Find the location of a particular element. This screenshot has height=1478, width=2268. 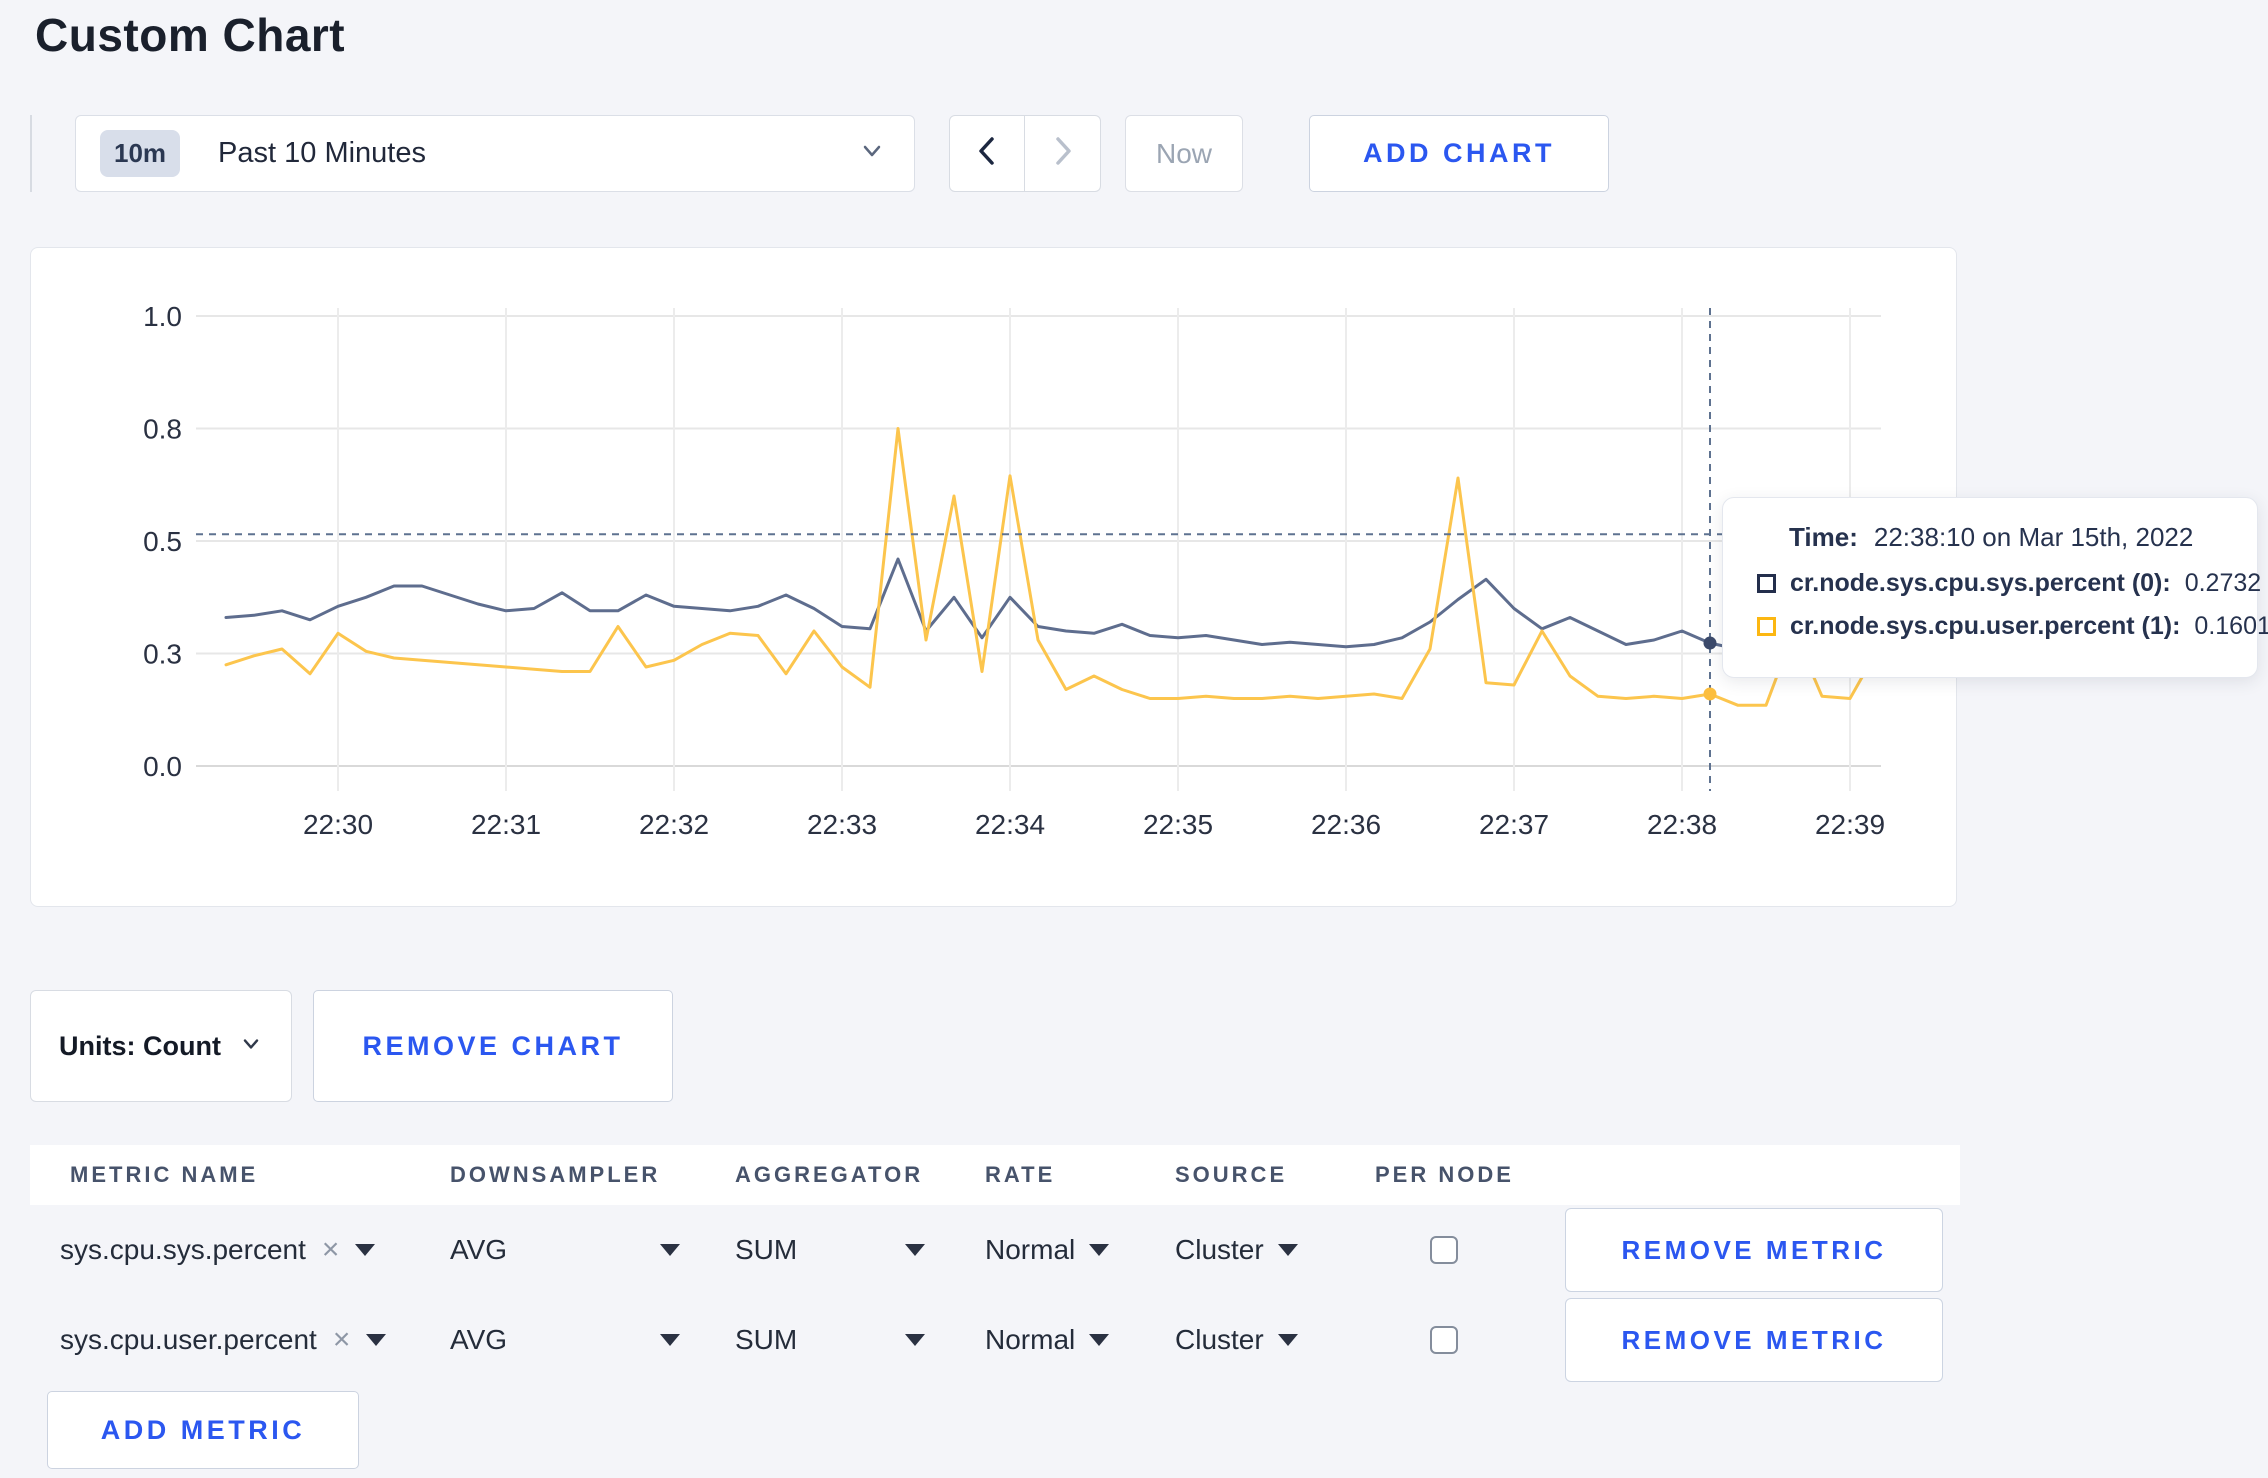

next-range-button is located at coordinates (1063, 153).